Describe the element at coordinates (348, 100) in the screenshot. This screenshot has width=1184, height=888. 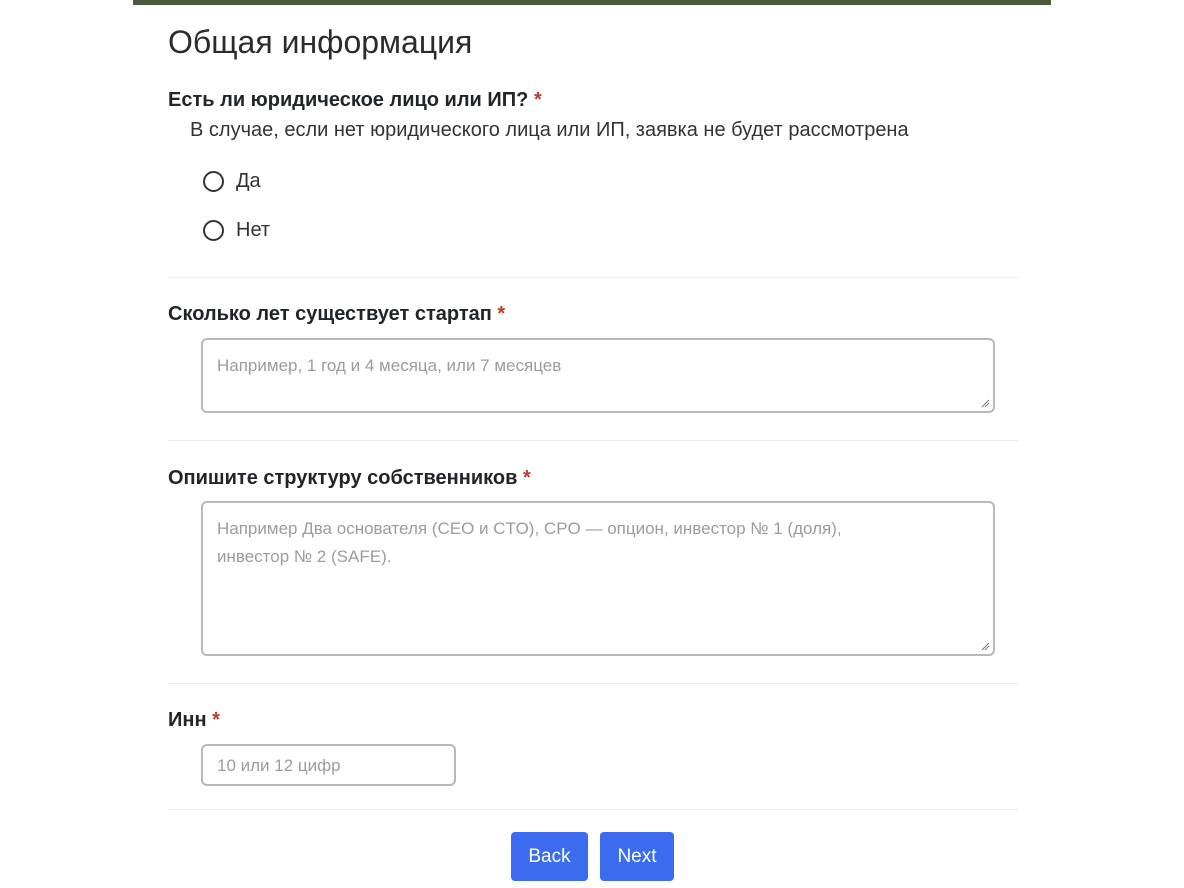
I see `question-legal-entity-text: Есть ли юридическое лицо или ИП?` at that location.